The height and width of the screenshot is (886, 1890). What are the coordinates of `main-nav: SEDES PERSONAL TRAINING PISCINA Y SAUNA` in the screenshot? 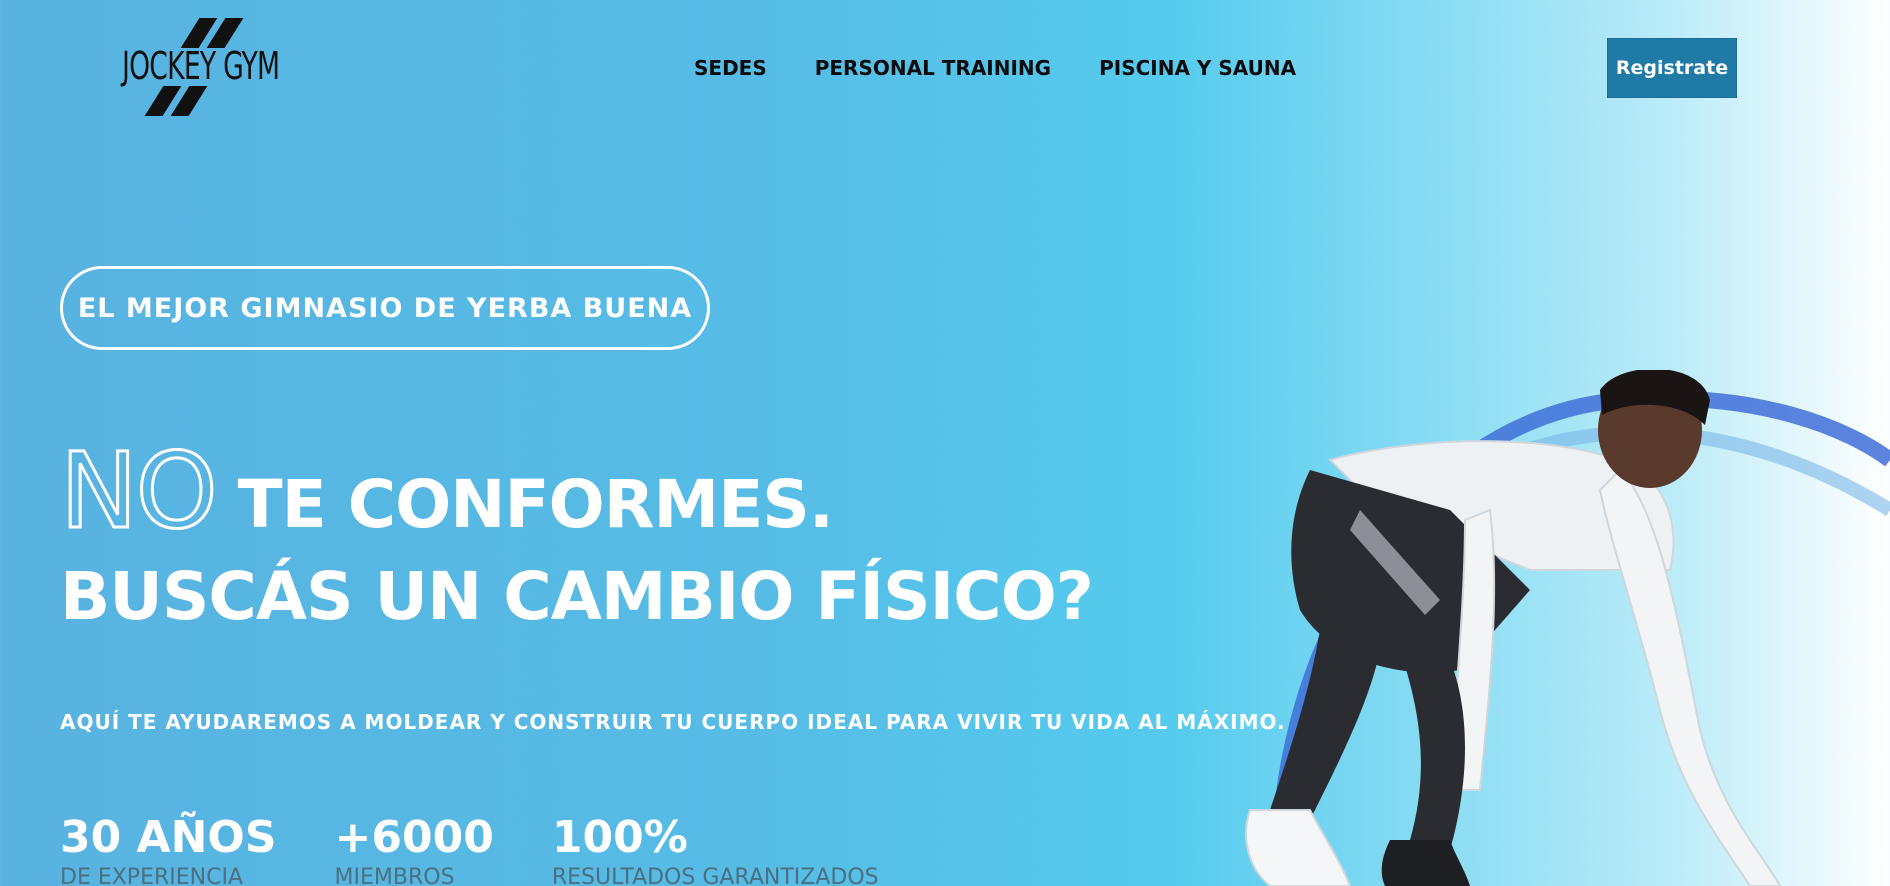 It's located at (995, 68).